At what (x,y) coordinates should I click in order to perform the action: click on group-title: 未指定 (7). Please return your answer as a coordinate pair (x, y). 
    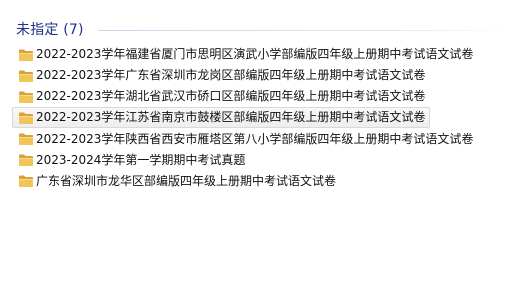
    Looking at the image, I should click on (50, 30).